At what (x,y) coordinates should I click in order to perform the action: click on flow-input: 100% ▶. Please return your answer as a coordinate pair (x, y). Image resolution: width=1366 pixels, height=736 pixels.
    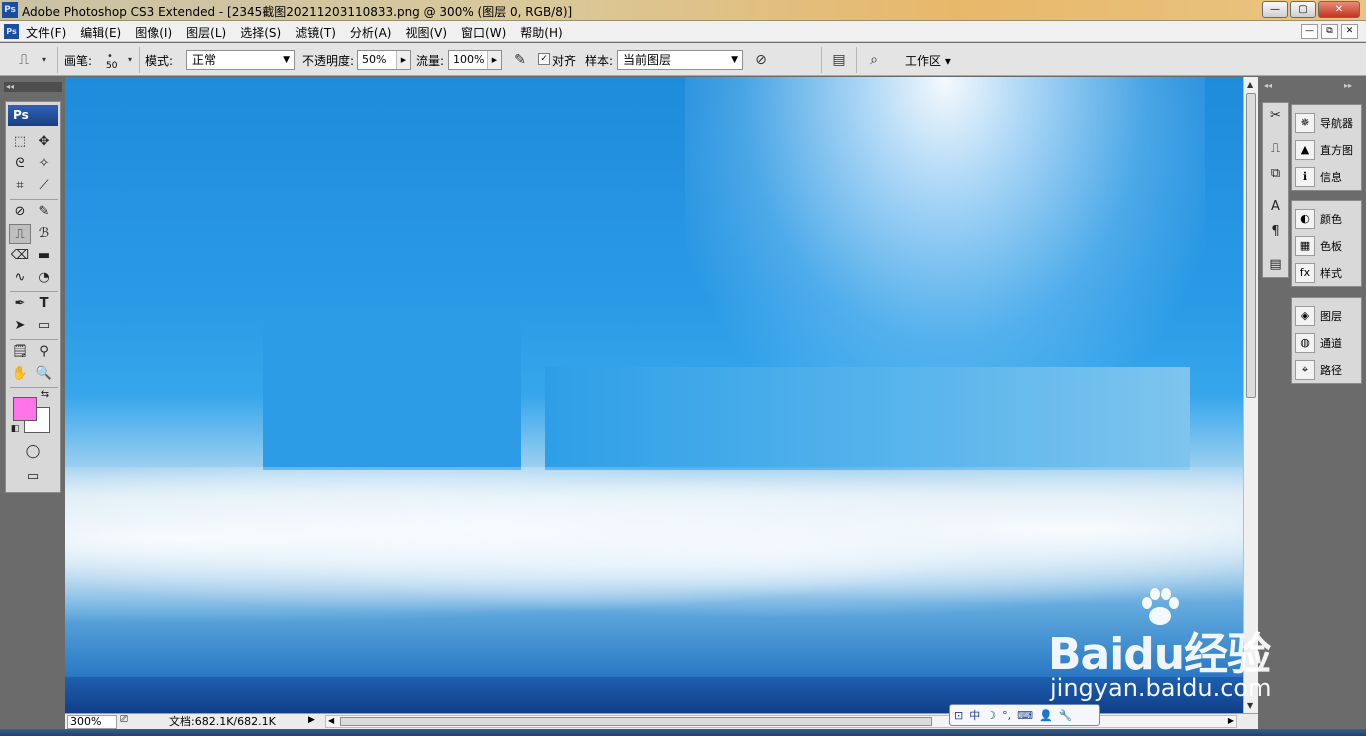
    Looking at the image, I should click on (475, 60).